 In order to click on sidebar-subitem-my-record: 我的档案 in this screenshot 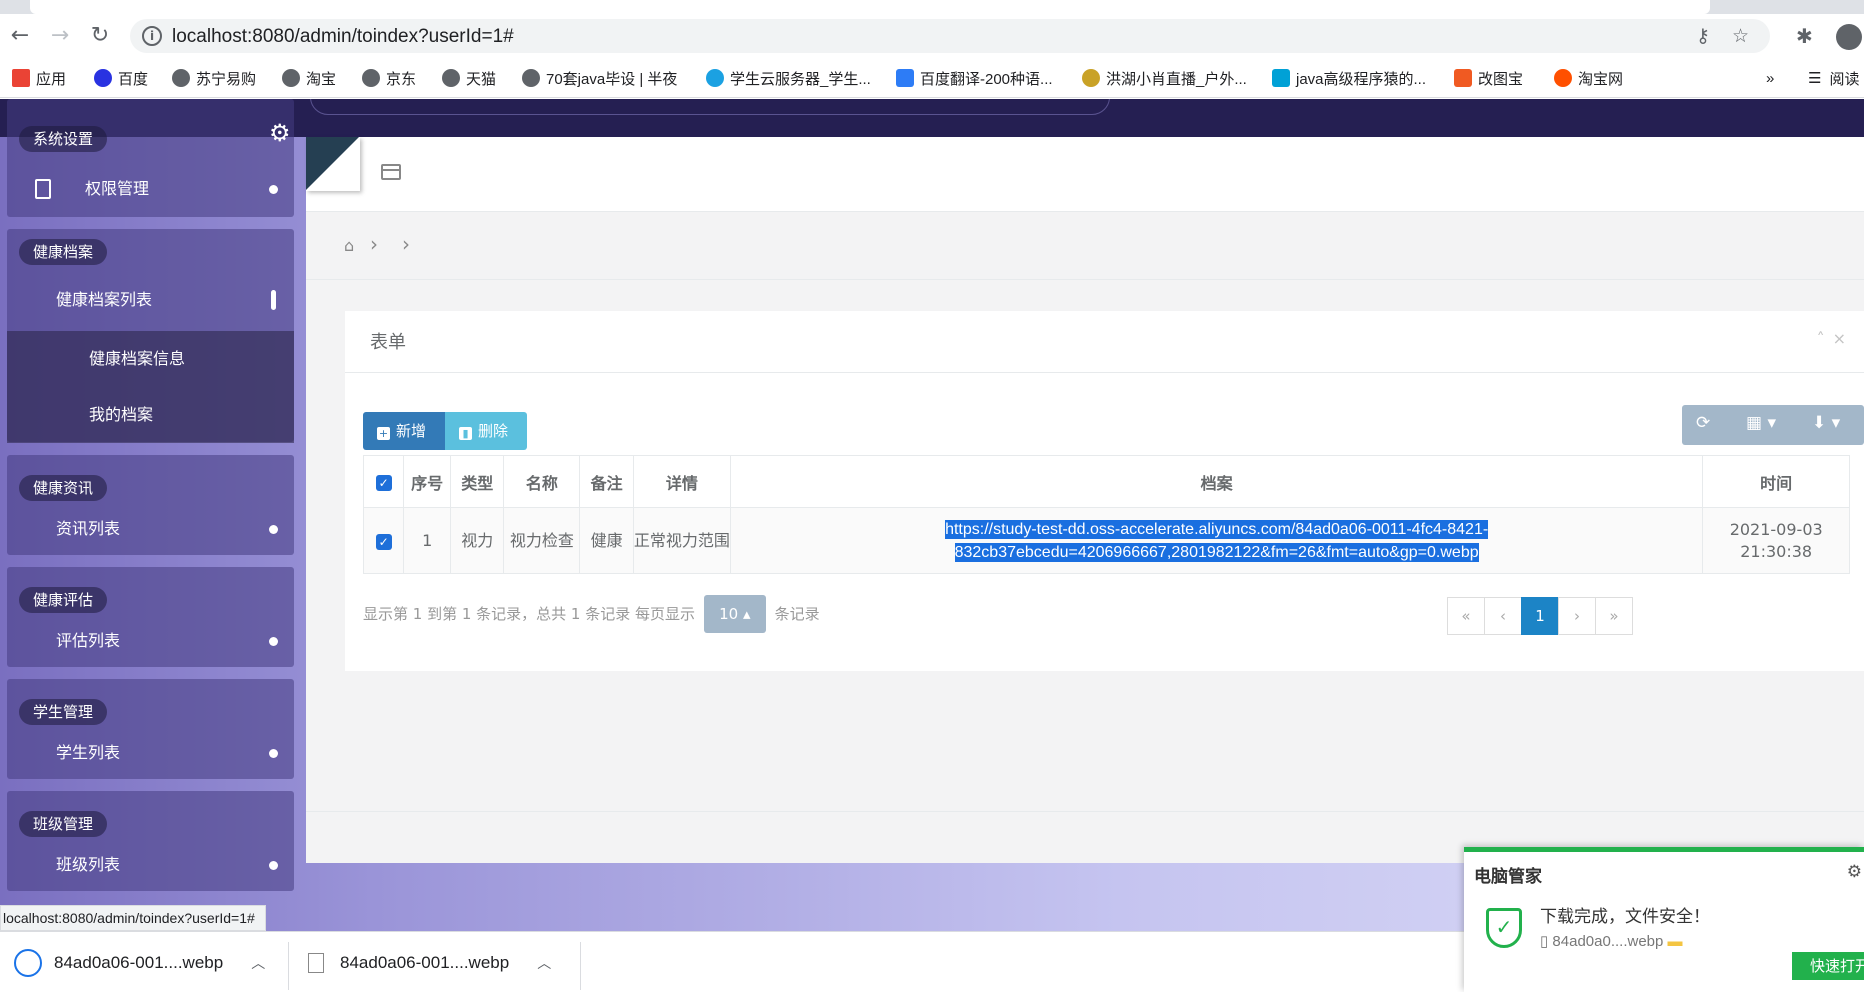, I will do `click(150, 415)`.